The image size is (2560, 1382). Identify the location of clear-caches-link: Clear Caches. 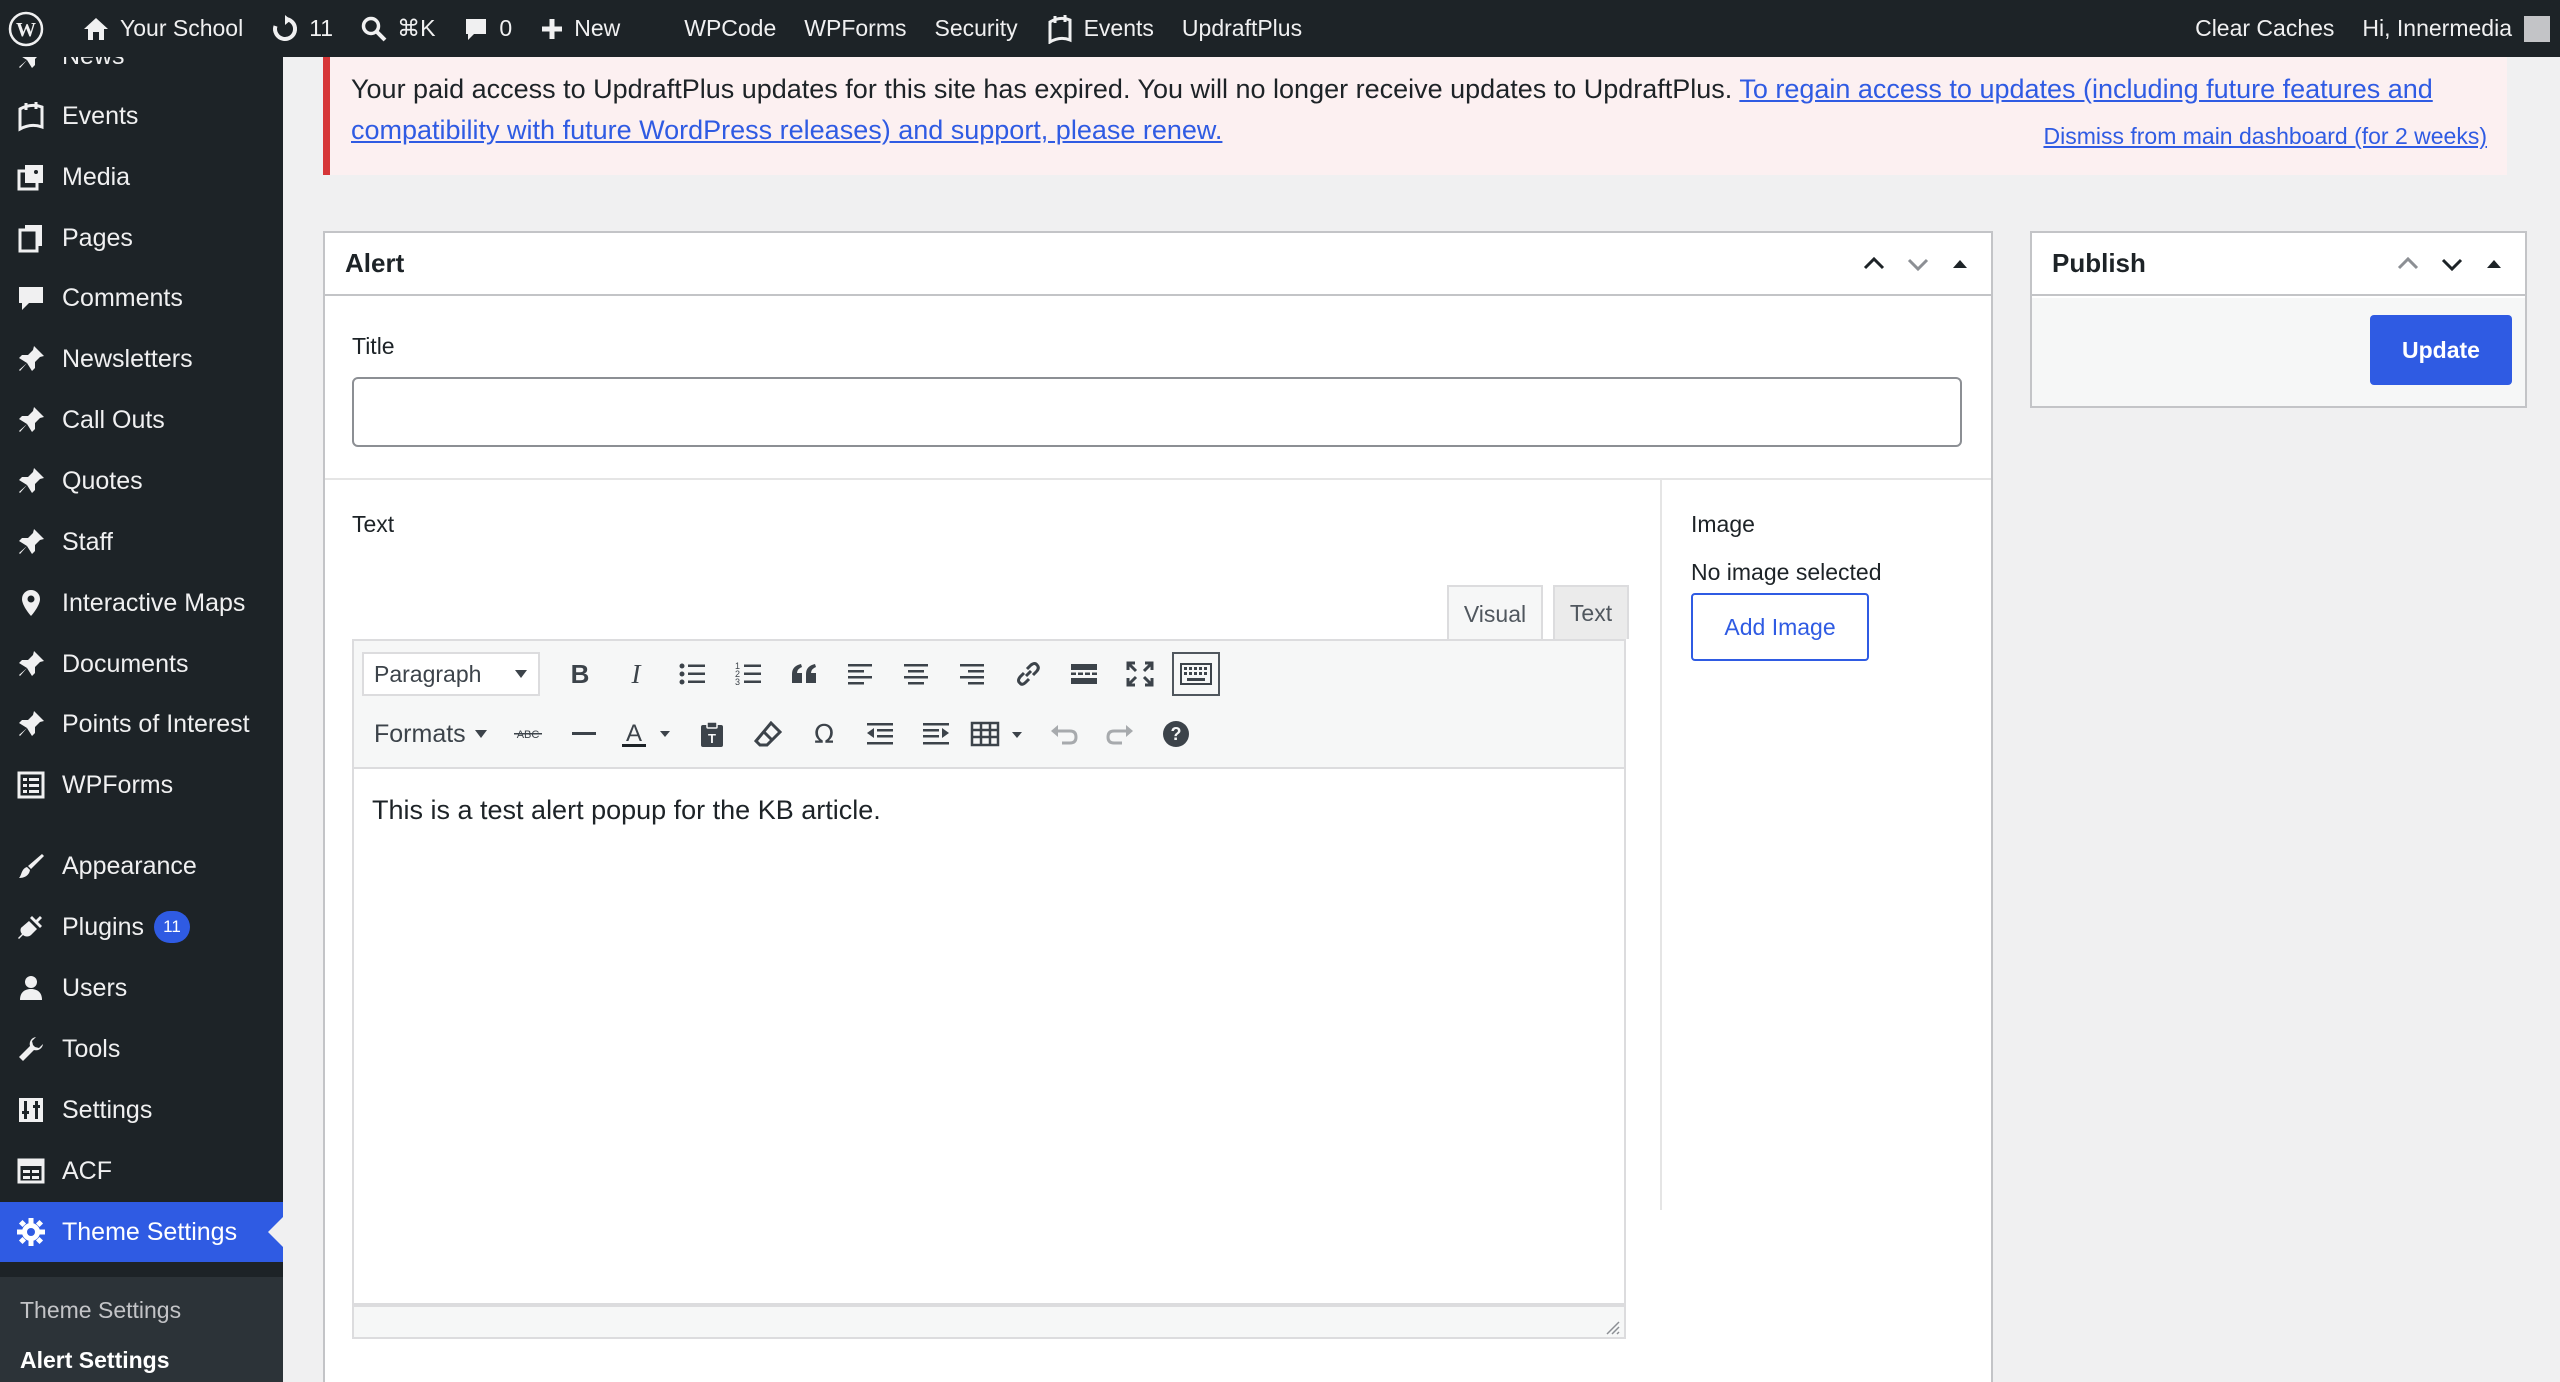
(2264, 28).